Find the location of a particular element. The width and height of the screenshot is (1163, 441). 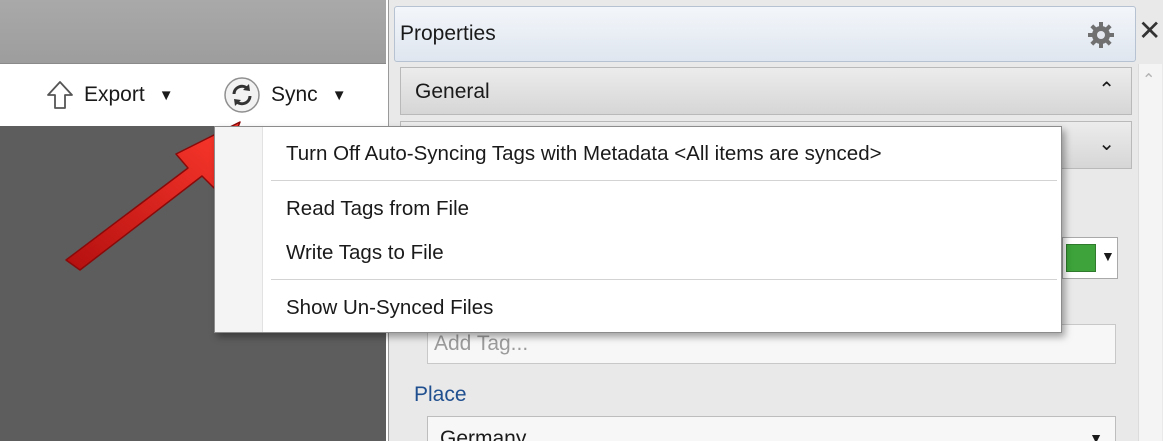

export-button: Export ▼ is located at coordinates (110, 95).